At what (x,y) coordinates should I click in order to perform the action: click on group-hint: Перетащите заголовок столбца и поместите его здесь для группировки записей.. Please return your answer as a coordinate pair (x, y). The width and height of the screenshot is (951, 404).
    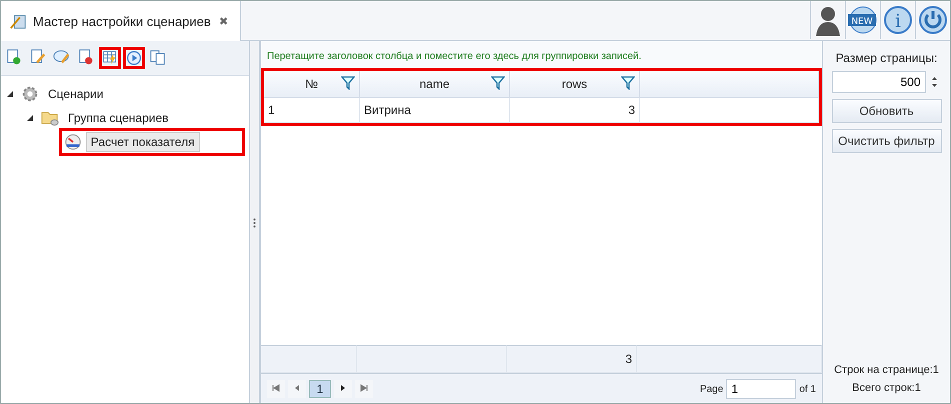
    Looking at the image, I should click on (541, 54).